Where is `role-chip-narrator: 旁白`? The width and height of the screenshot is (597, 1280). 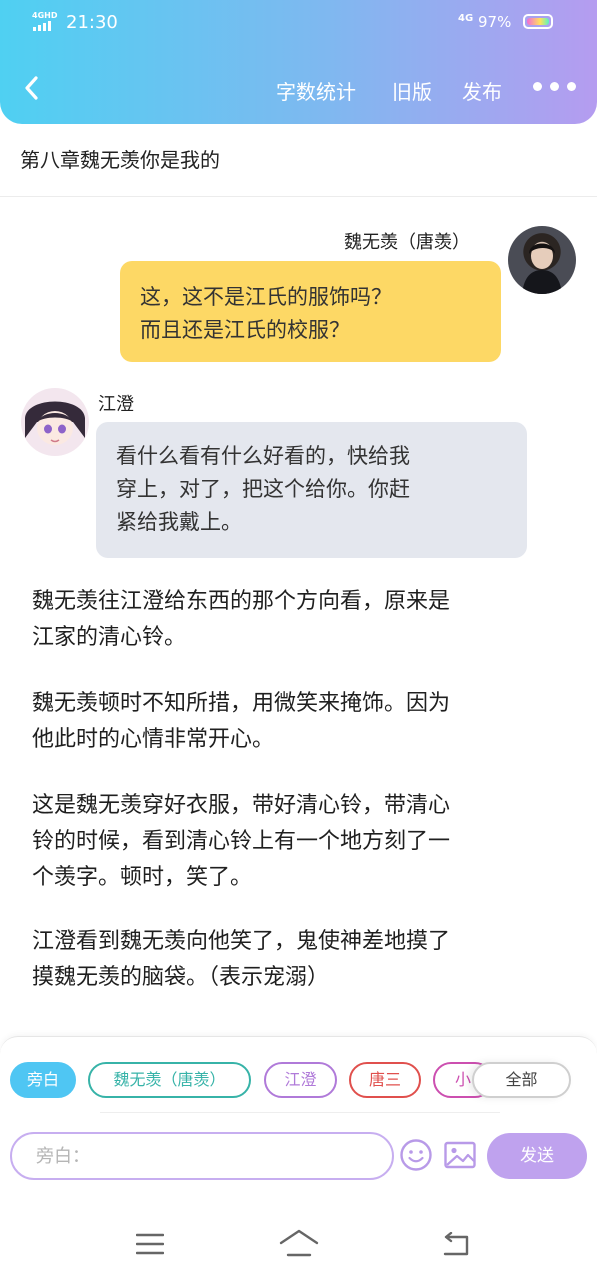
role-chip-narrator: 旁白 is located at coordinates (43, 1080).